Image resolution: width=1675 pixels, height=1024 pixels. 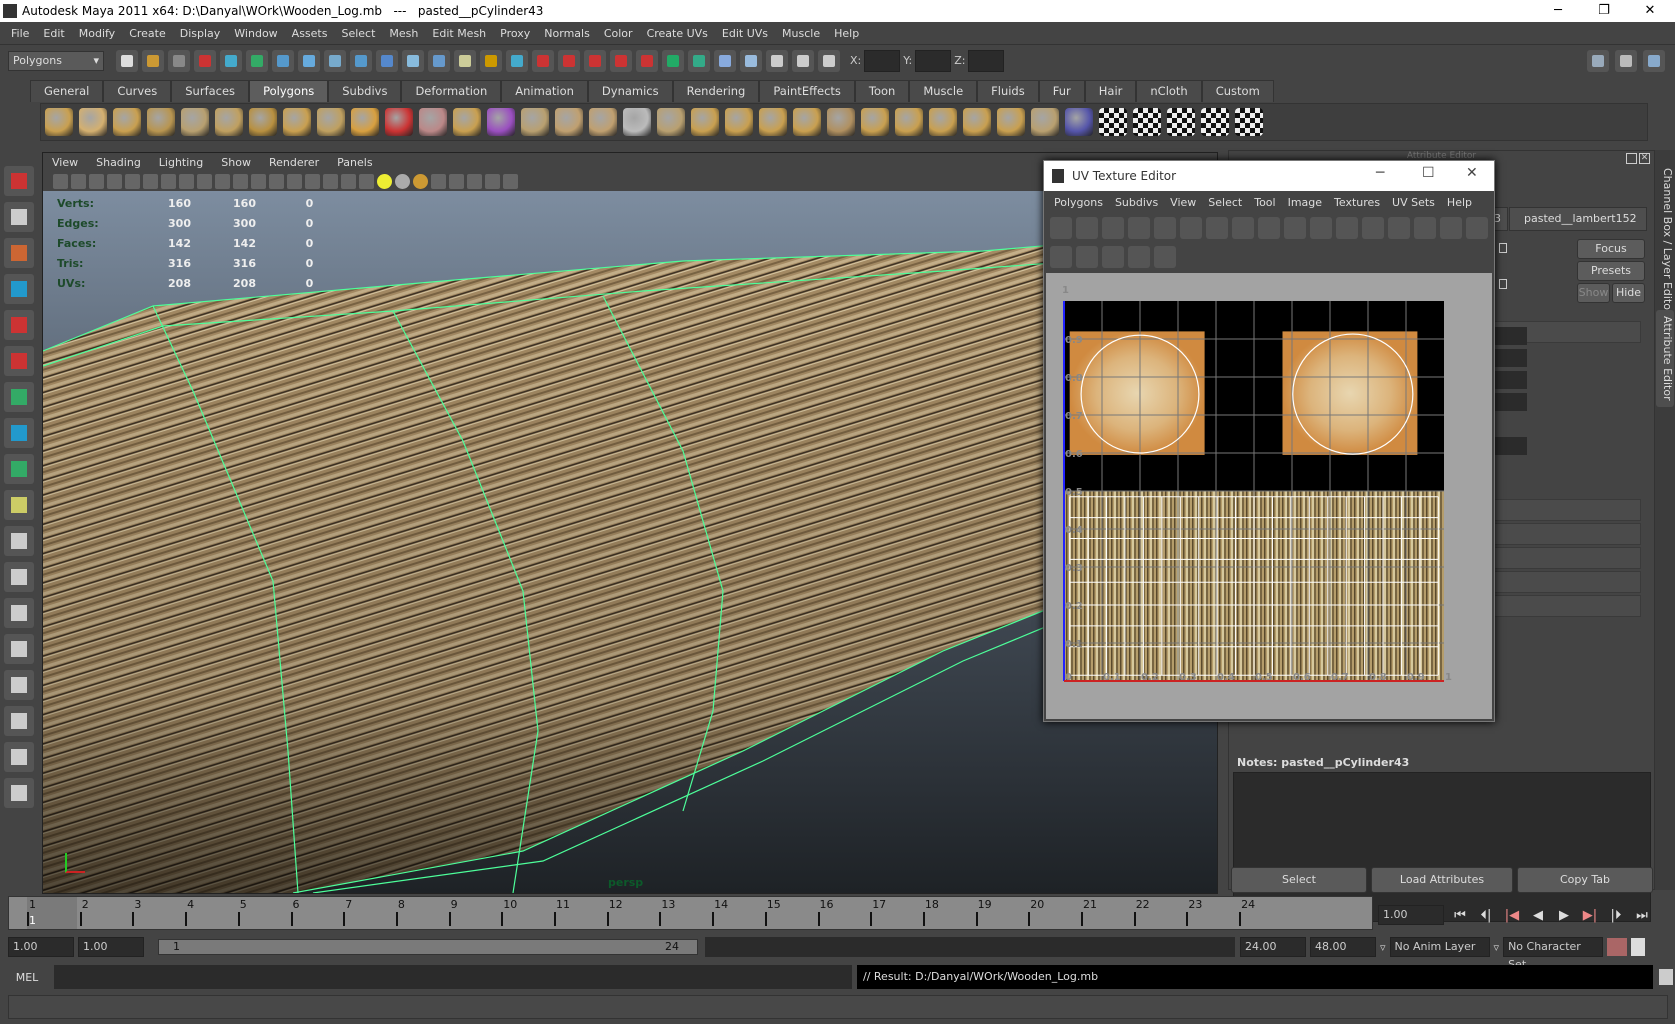 What do you see at coordinates (19, 181) in the screenshot?
I see `select-tool-icon` at bounding box center [19, 181].